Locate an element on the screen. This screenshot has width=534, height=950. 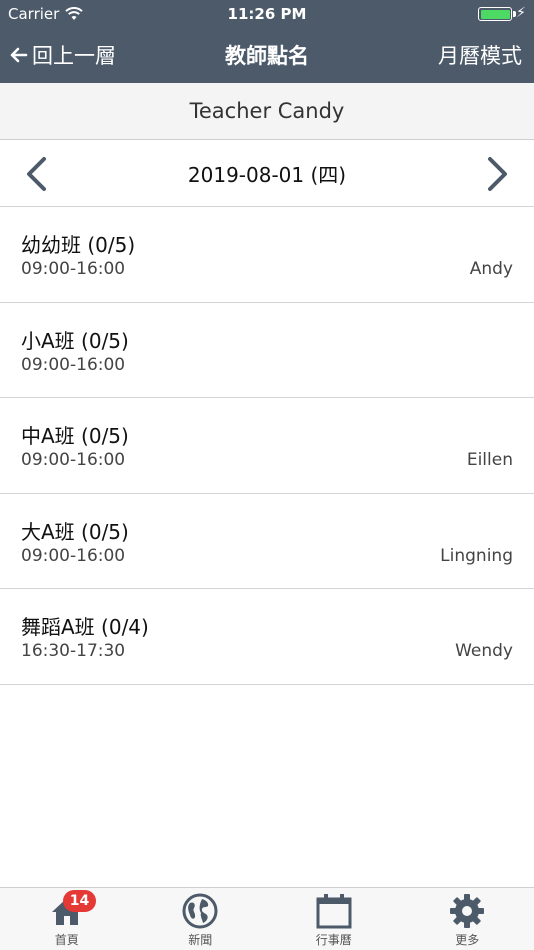
gear-icon is located at coordinates (467, 911).